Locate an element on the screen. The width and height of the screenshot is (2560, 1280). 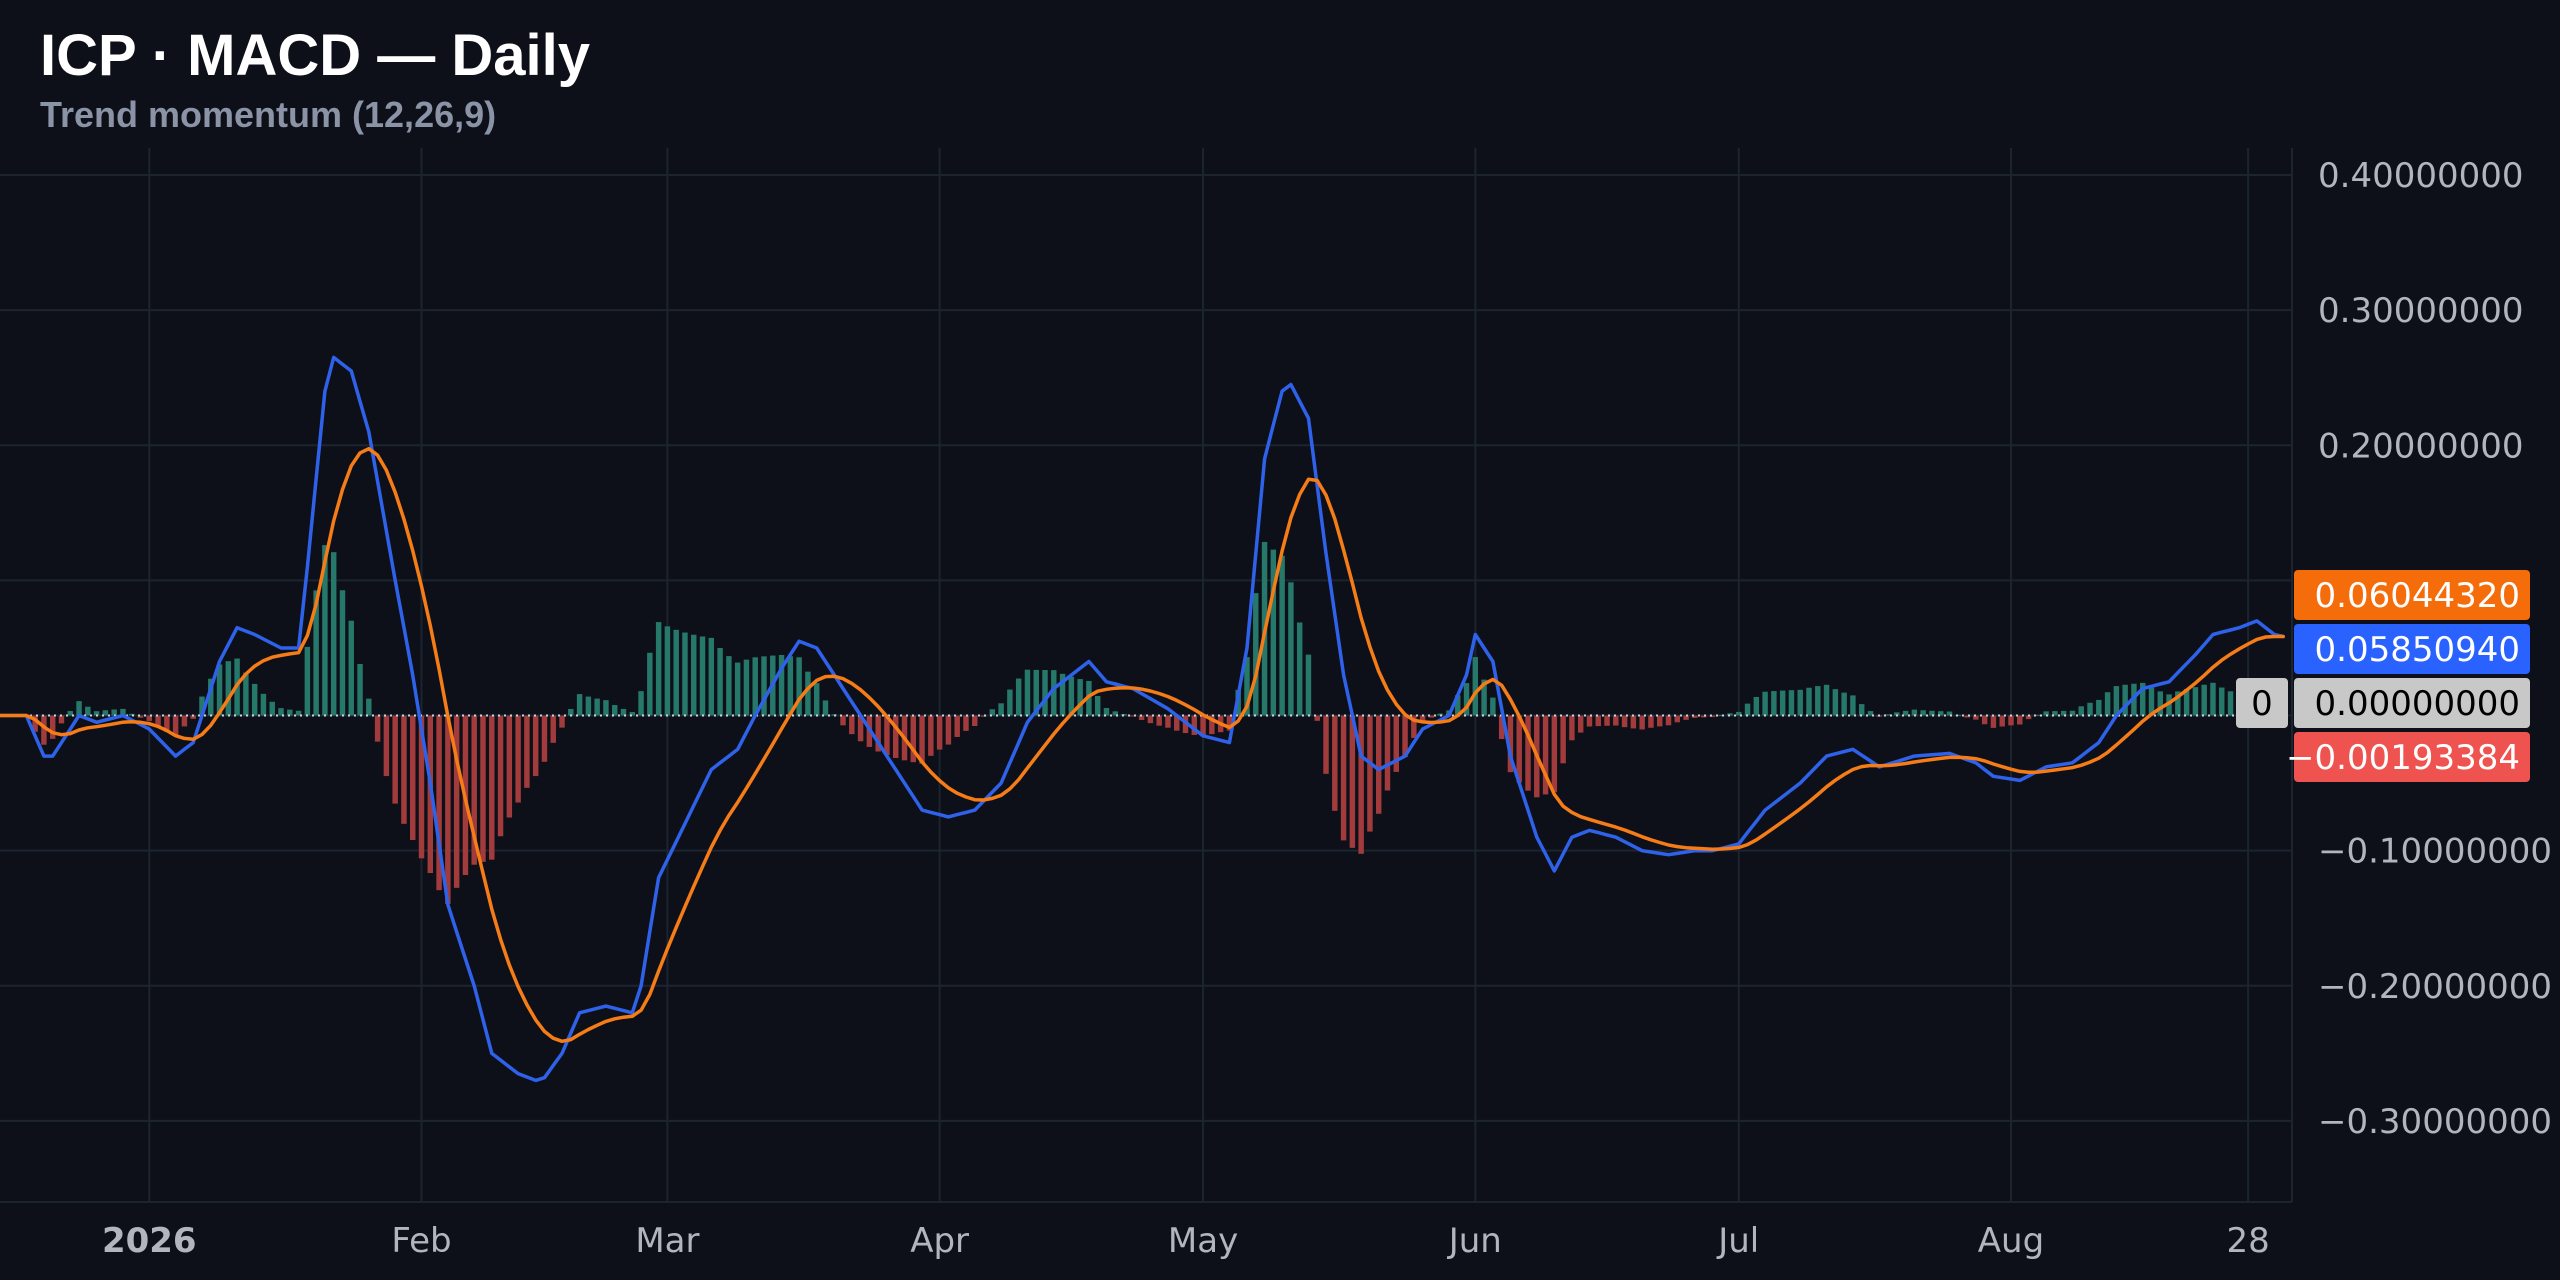
x-tick-label: Mar is located at coordinates (667, 1241).